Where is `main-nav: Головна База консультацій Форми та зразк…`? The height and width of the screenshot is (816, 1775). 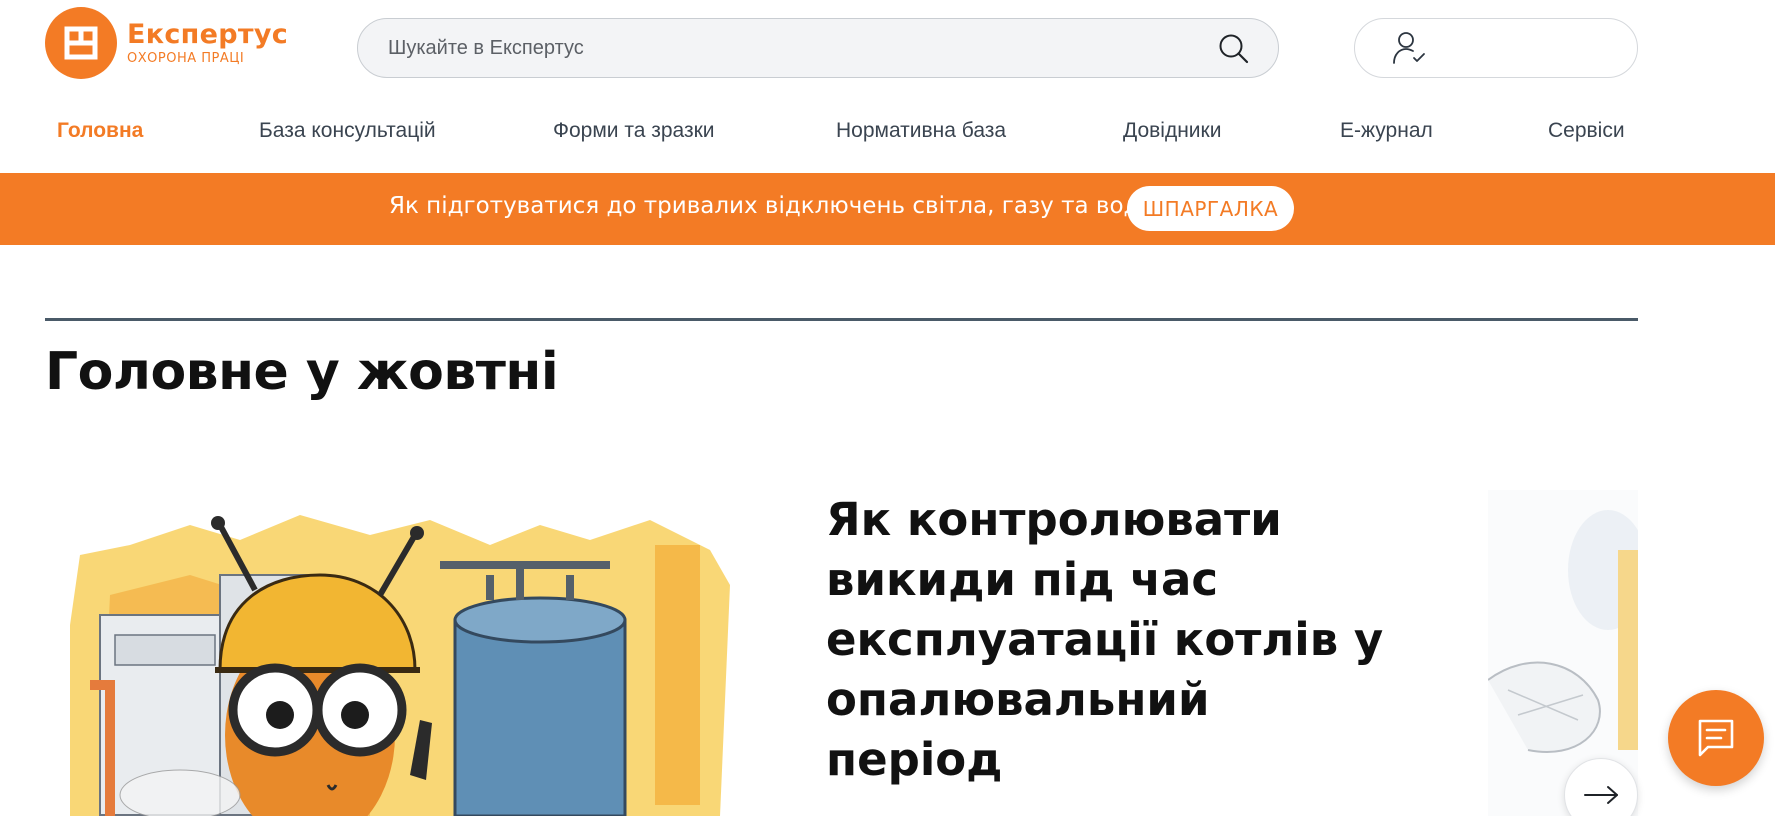 main-nav: Головна База консультацій Форми та зразк… is located at coordinates (887, 134).